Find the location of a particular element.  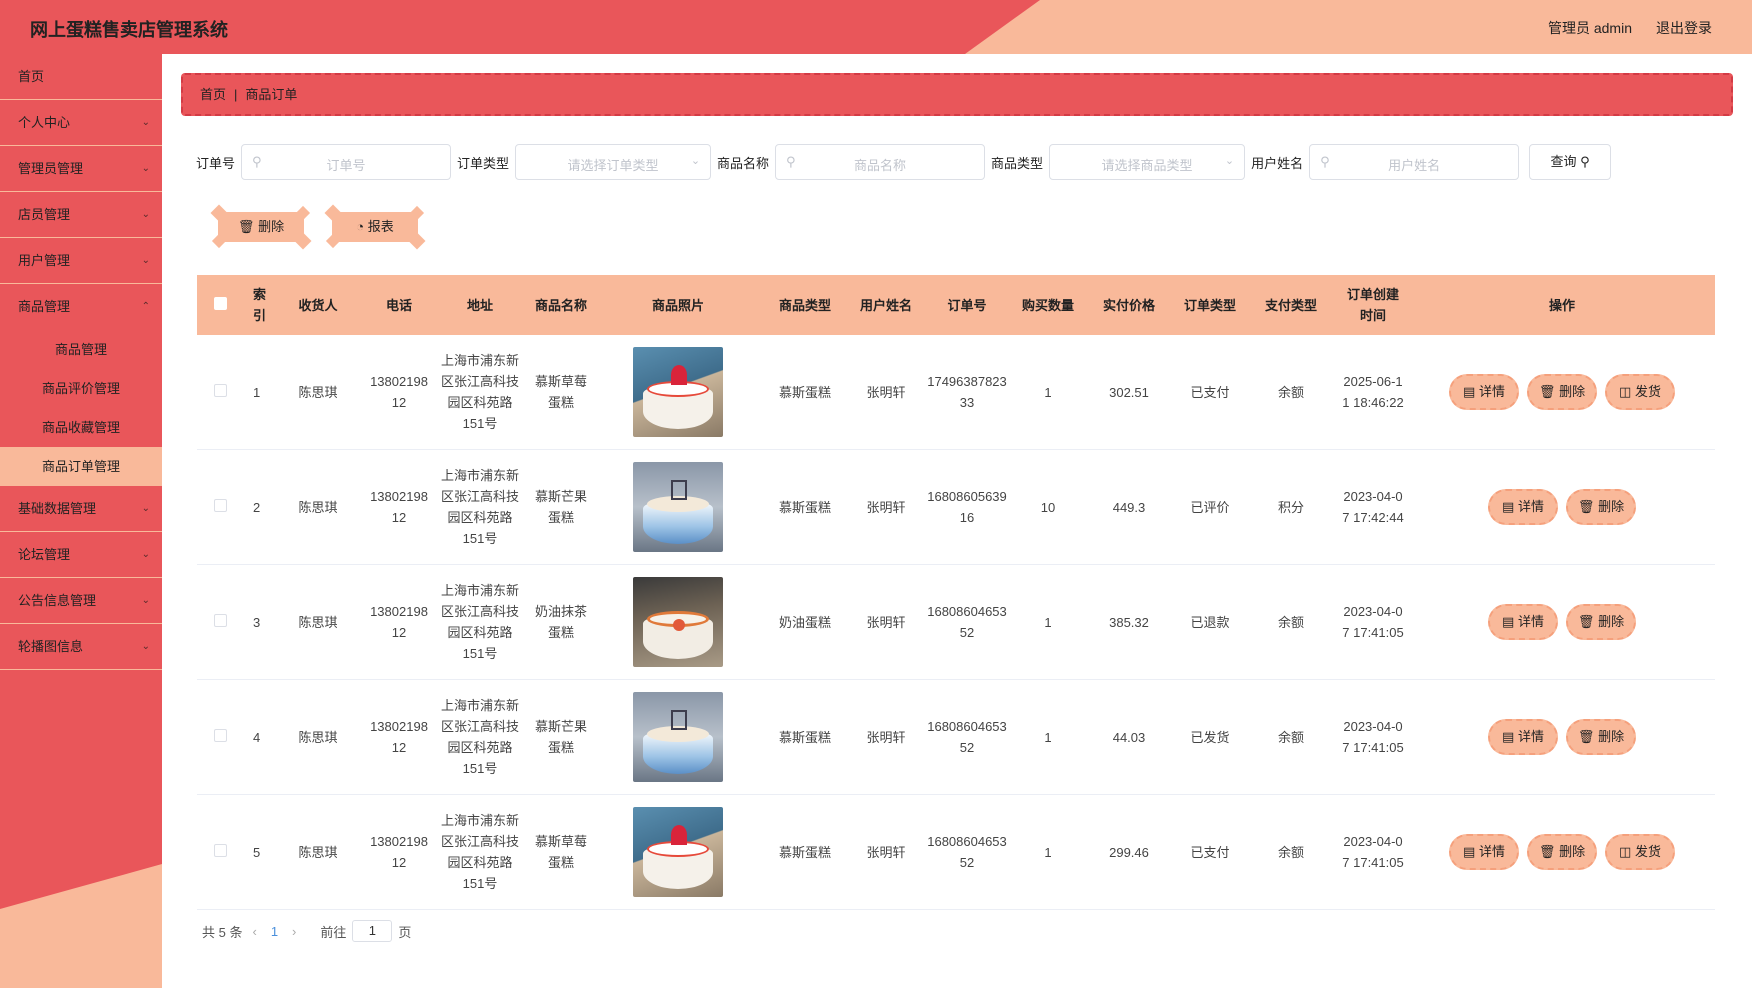

goto-page-input: 1 is located at coordinates (372, 931).